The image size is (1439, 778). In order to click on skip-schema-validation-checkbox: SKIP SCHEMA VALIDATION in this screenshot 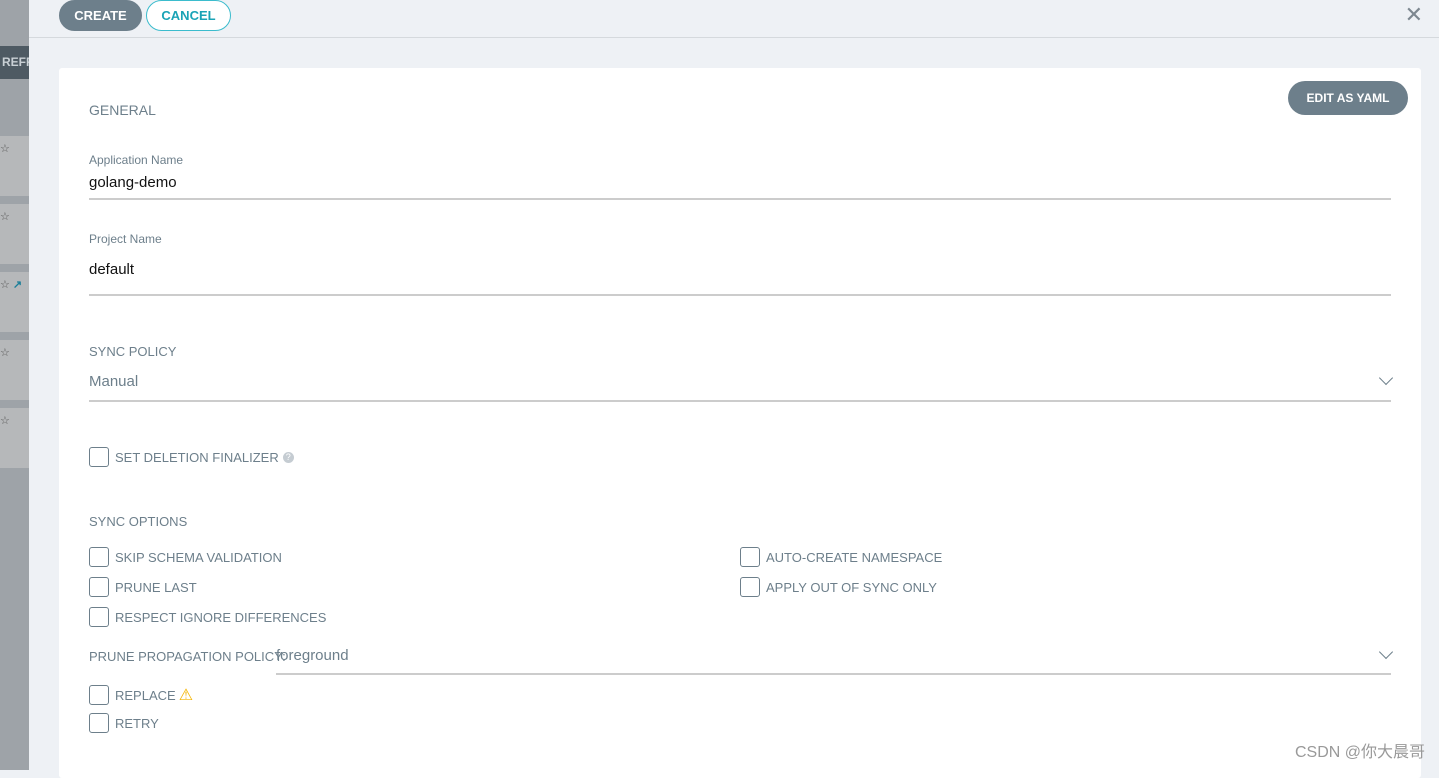, I will do `click(185, 557)`.